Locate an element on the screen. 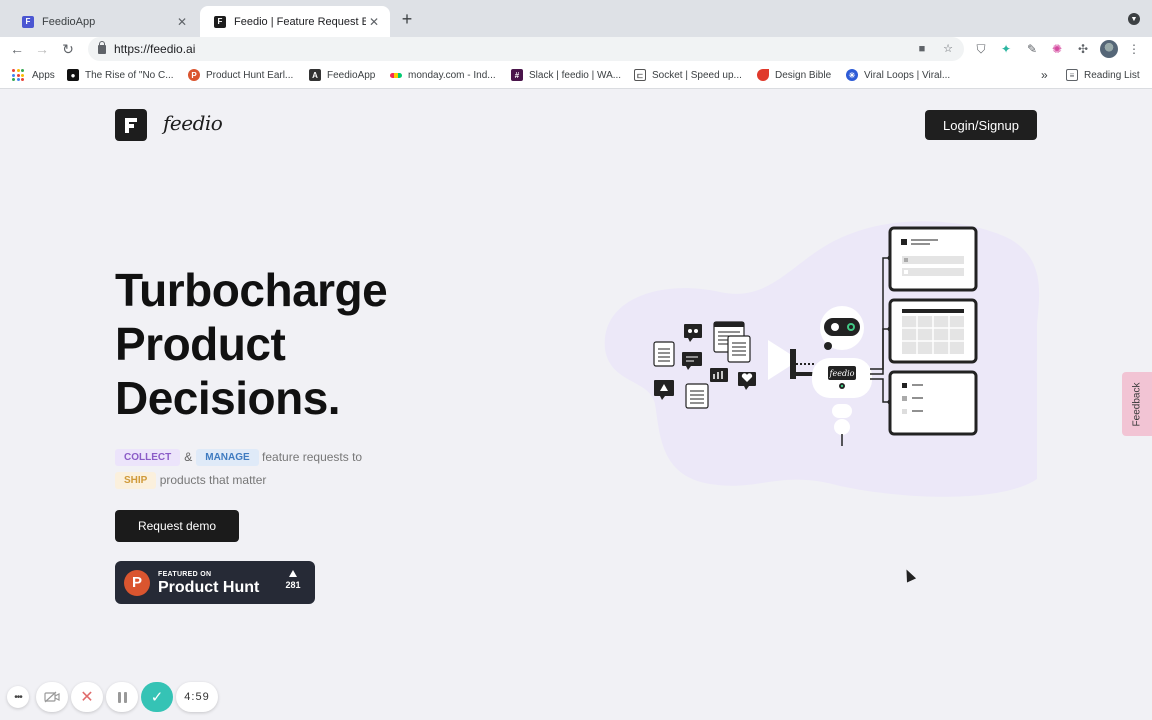 The image size is (1152, 720). board-checklist-card is located at coordinates (933, 403).